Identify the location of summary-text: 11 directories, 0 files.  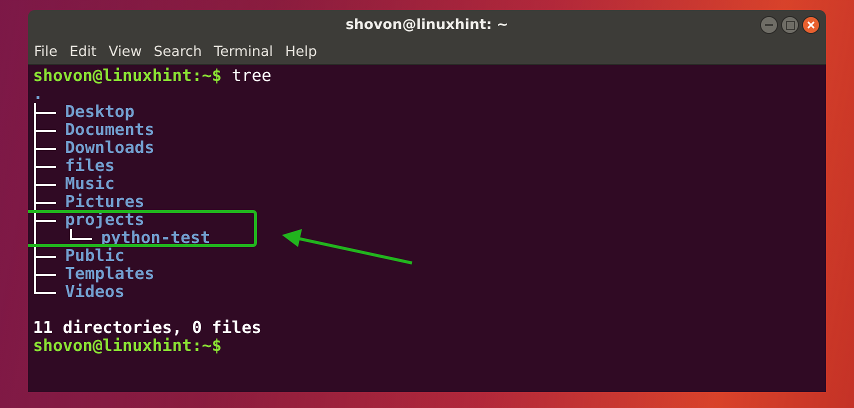
(147, 327).